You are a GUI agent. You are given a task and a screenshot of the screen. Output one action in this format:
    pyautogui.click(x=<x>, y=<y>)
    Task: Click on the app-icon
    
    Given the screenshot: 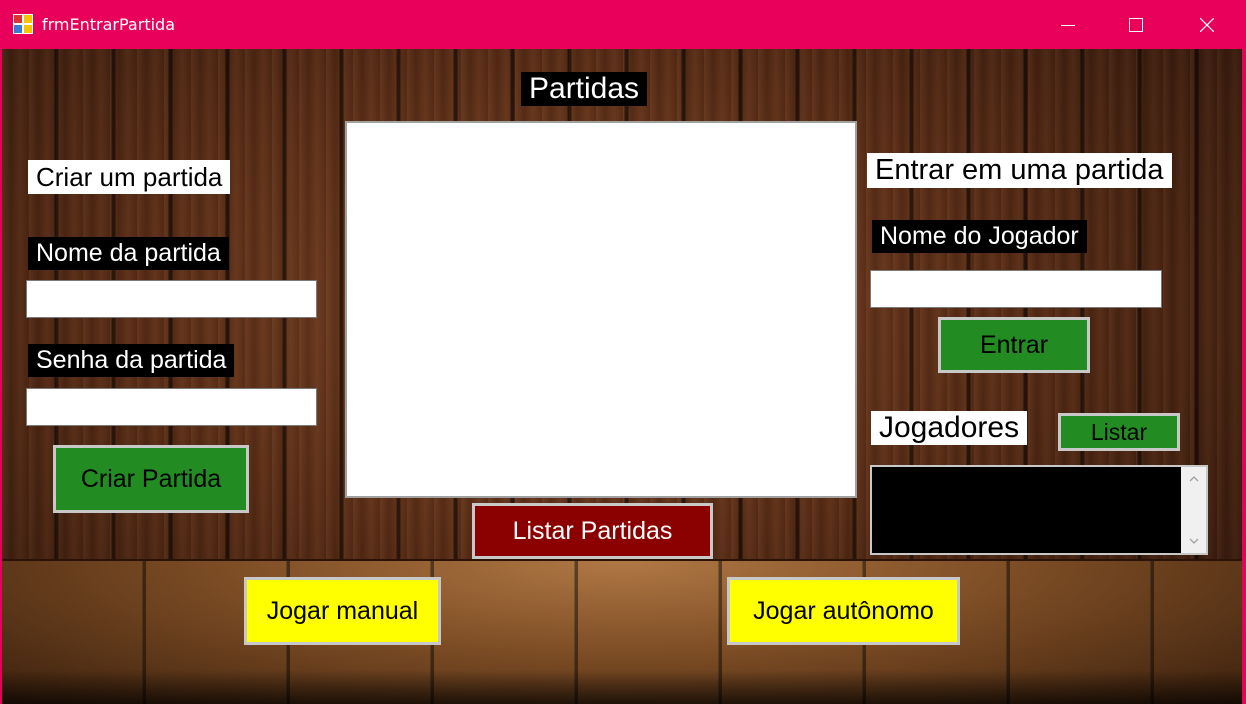 What is the action you would take?
    pyautogui.click(x=23, y=24)
    